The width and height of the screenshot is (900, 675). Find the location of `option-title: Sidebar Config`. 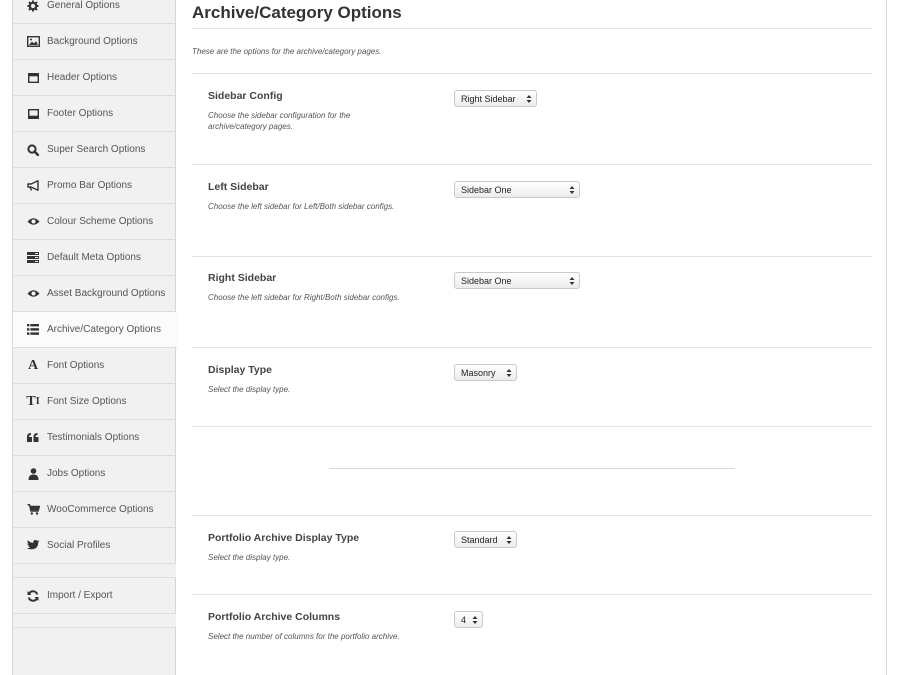

option-title: Sidebar Config is located at coordinates (245, 96).